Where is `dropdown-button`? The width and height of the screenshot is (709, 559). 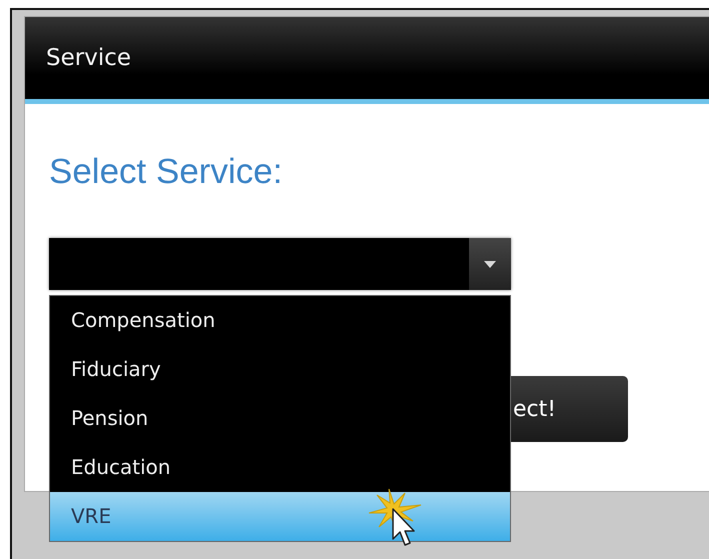 dropdown-button is located at coordinates (490, 264).